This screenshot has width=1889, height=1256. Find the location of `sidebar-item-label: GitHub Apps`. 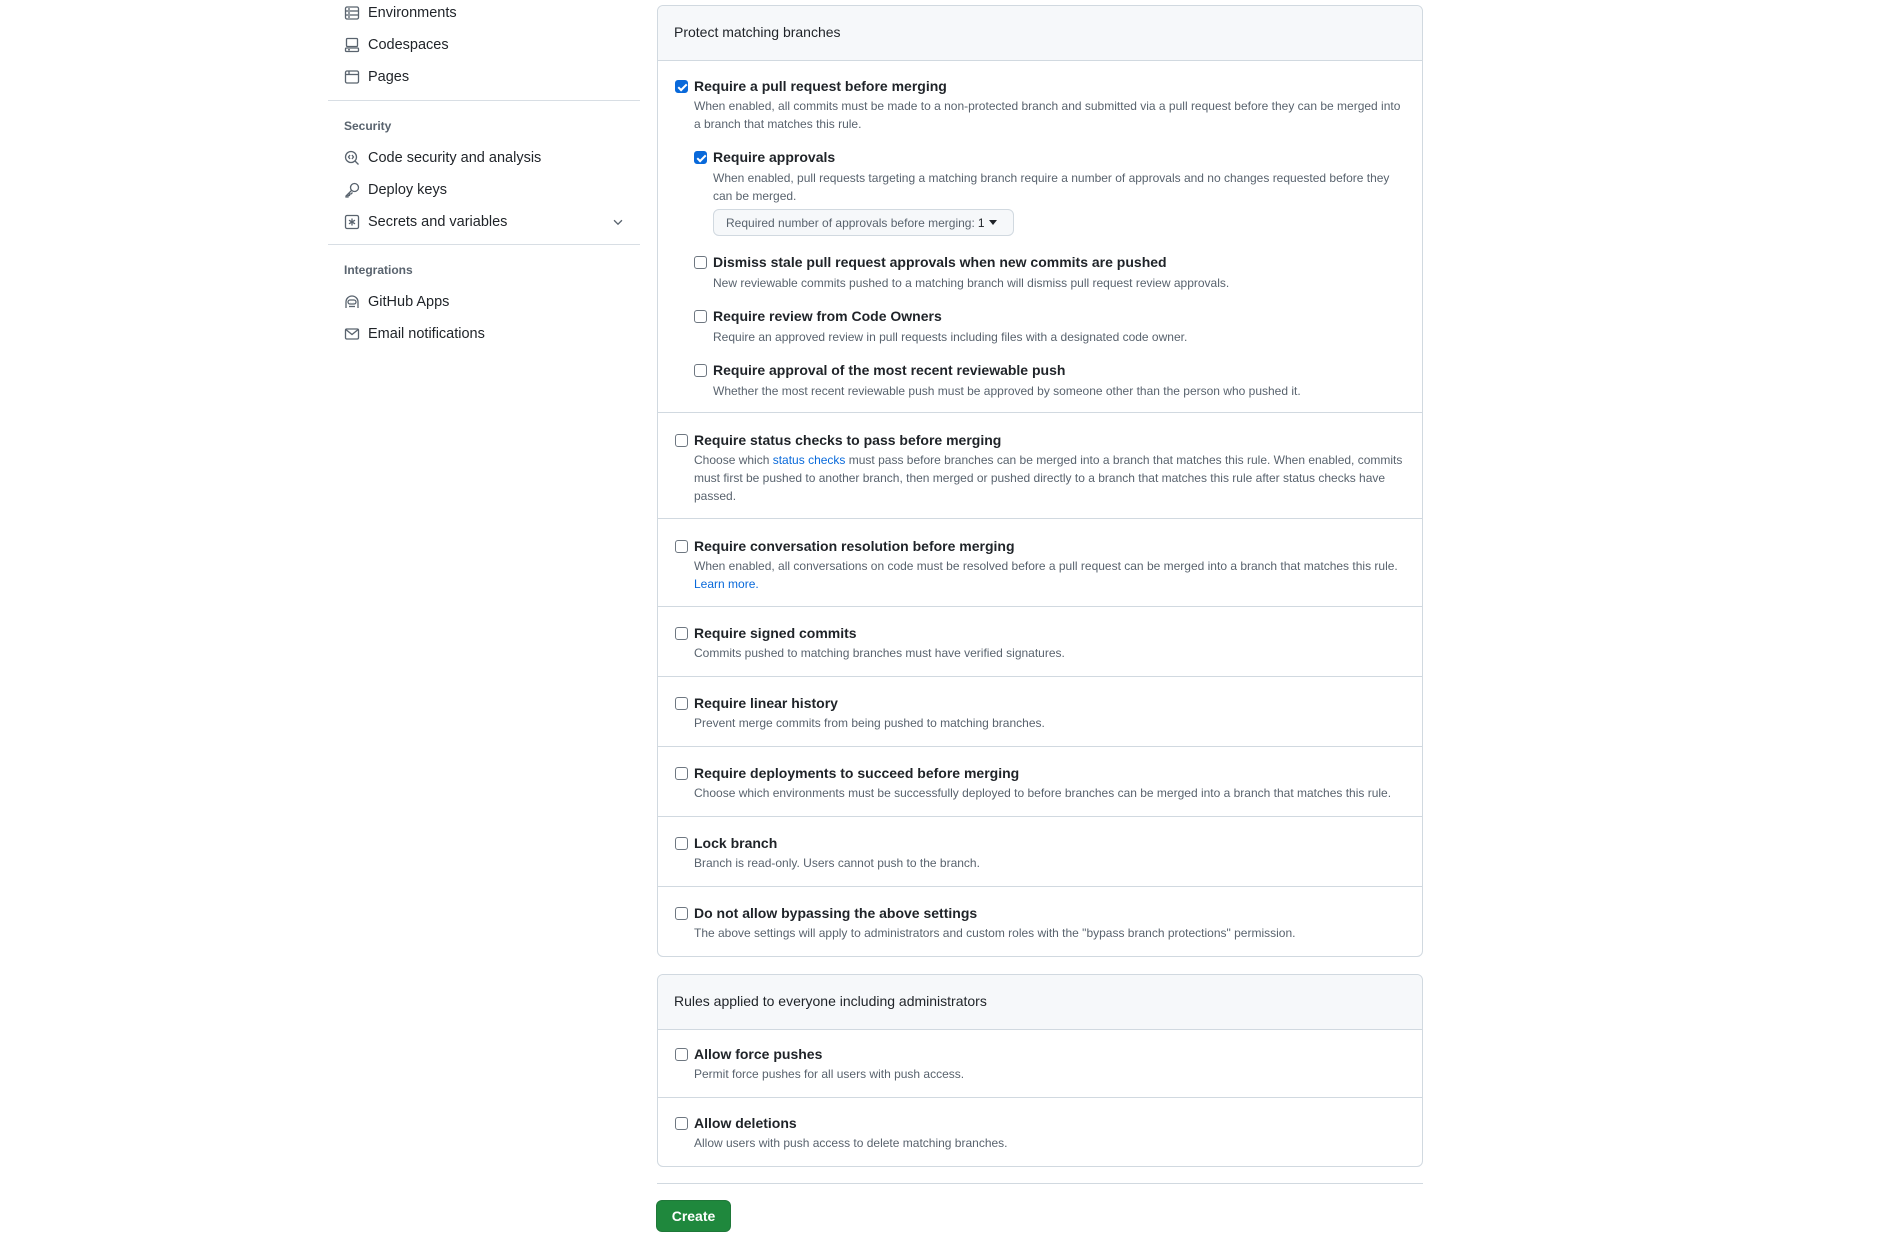

sidebar-item-label: GitHub Apps is located at coordinates (409, 302).